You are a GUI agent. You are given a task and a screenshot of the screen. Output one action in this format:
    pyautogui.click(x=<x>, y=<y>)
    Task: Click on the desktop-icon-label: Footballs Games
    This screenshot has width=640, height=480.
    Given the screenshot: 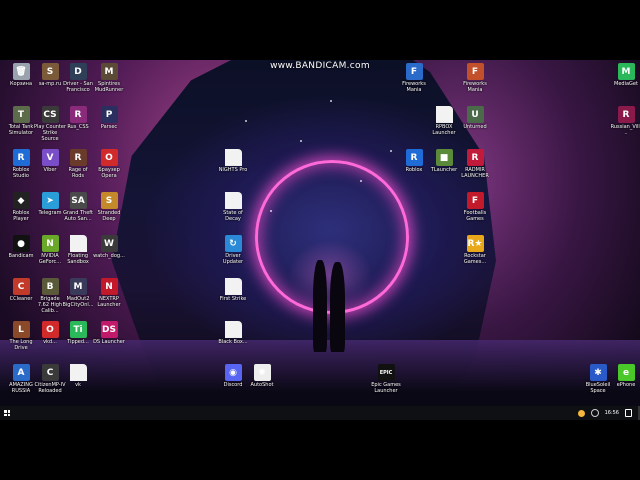 What is the action you would take?
    pyautogui.click(x=475, y=216)
    